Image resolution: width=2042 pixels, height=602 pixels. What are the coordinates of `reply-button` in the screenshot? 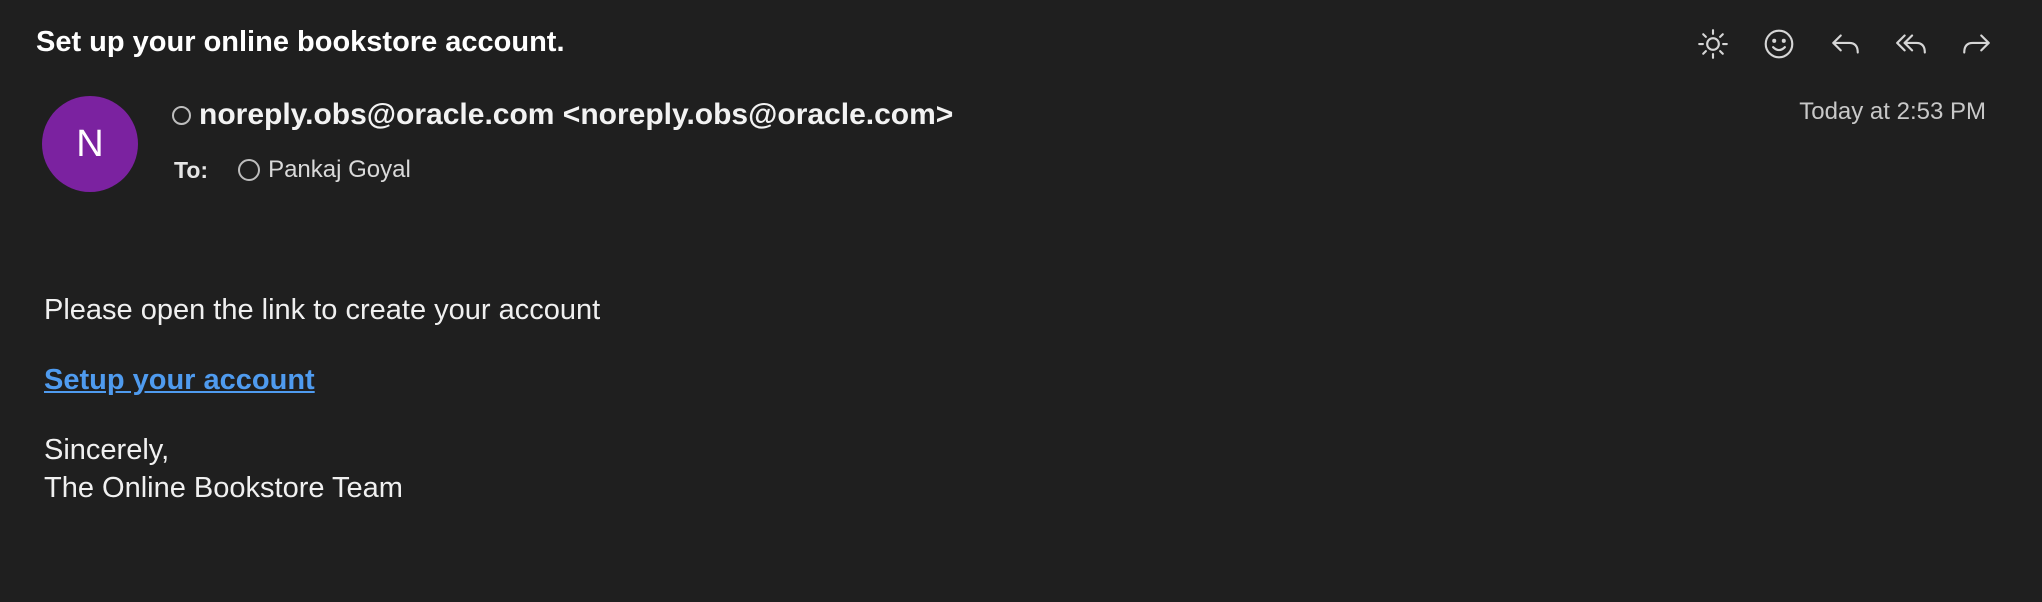 It's located at (1845, 44).